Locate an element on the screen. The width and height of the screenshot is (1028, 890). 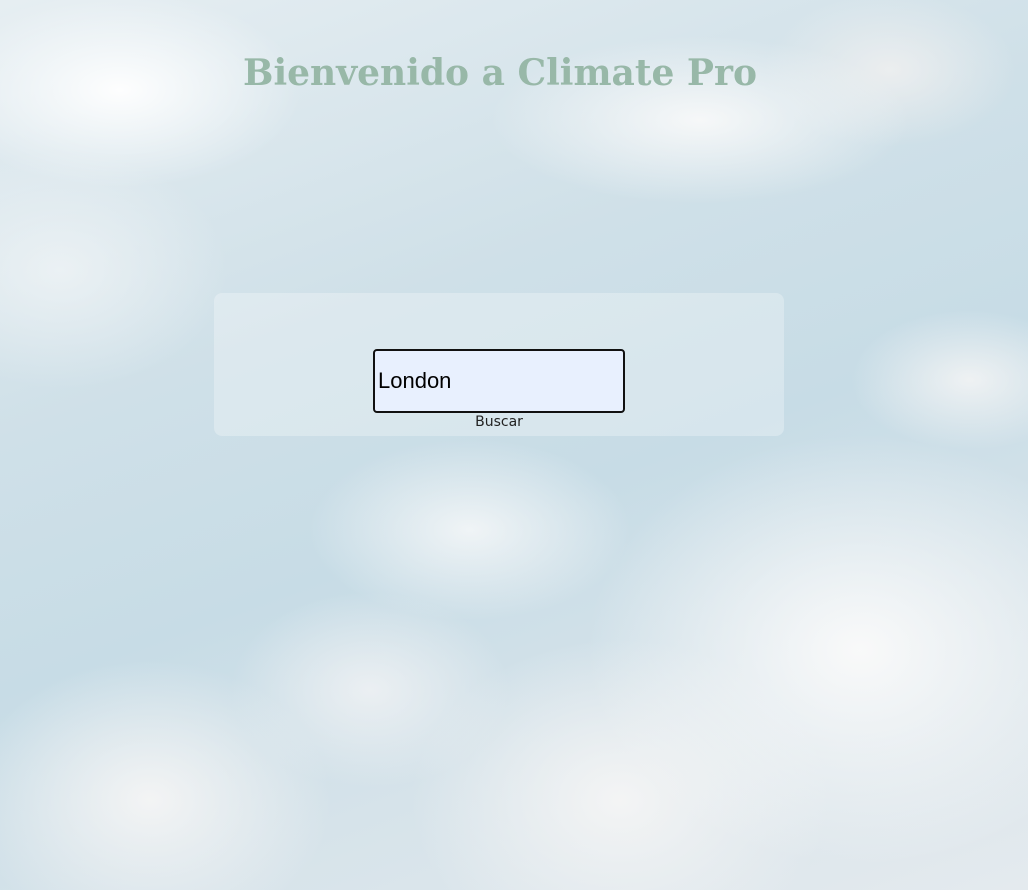
search-button: Buscar is located at coordinates (499, 422).